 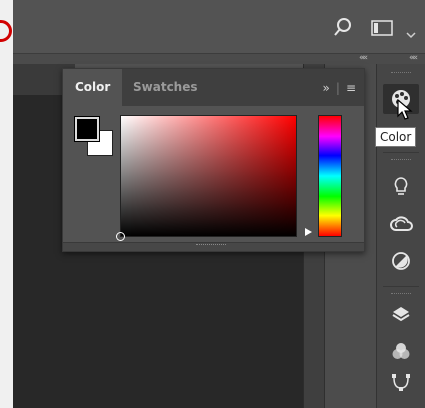 I want to click on hue-slider, so click(x=330, y=176).